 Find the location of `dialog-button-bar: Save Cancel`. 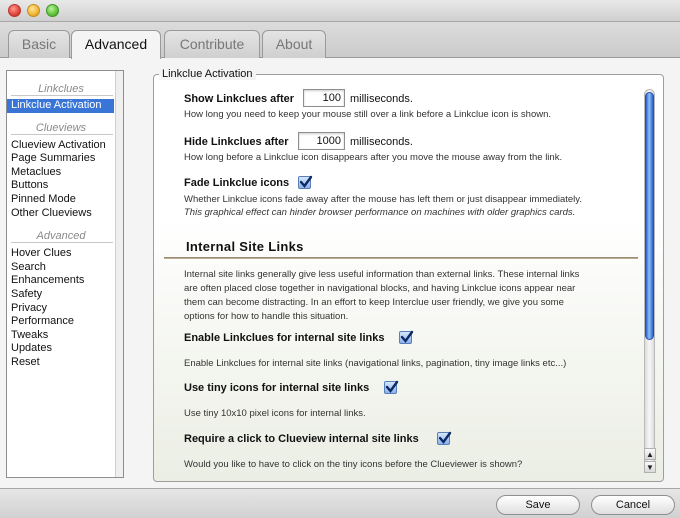

dialog-button-bar: Save Cancel is located at coordinates (340, 503).